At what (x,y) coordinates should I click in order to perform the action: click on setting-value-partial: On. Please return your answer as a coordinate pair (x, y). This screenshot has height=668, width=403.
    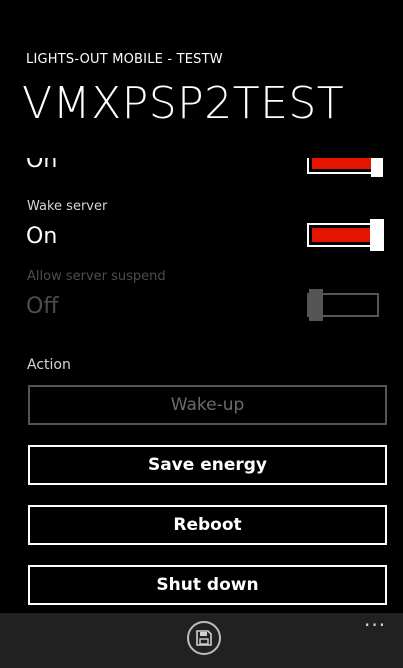
    Looking at the image, I should click on (41, 168).